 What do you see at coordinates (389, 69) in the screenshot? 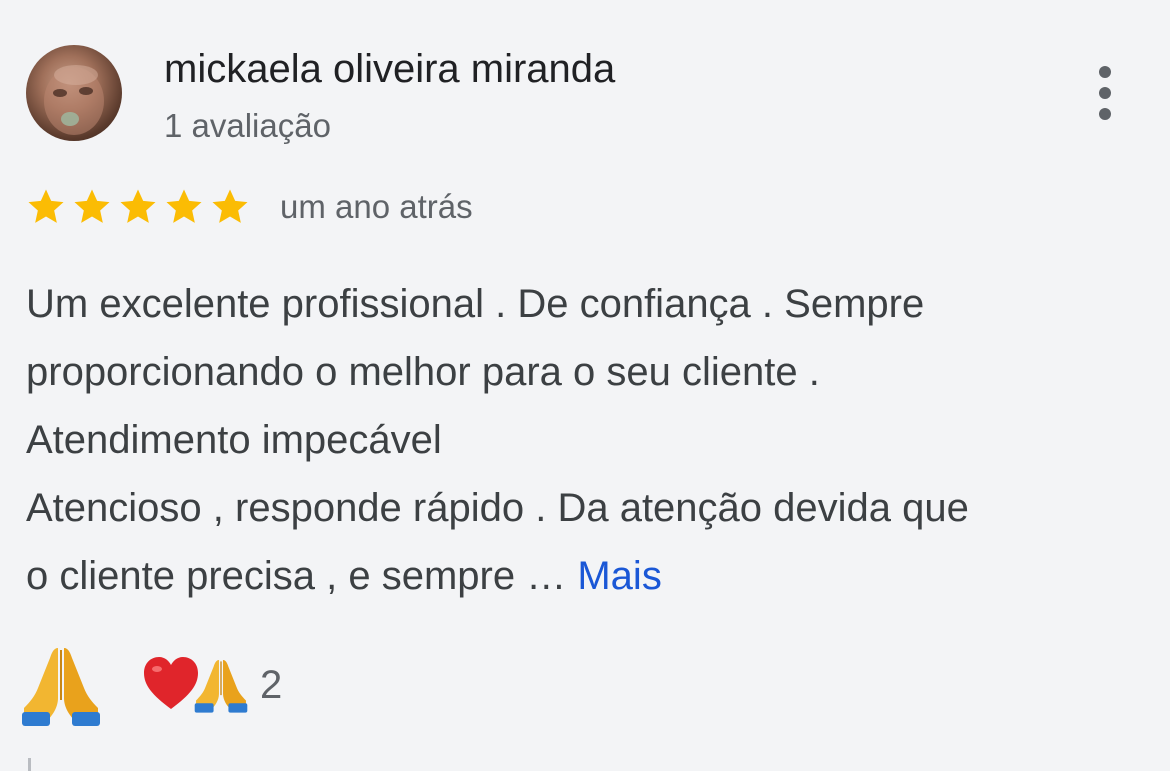
I see `reviewer-name: mickaela oliveira miranda` at bounding box center [389, 69].